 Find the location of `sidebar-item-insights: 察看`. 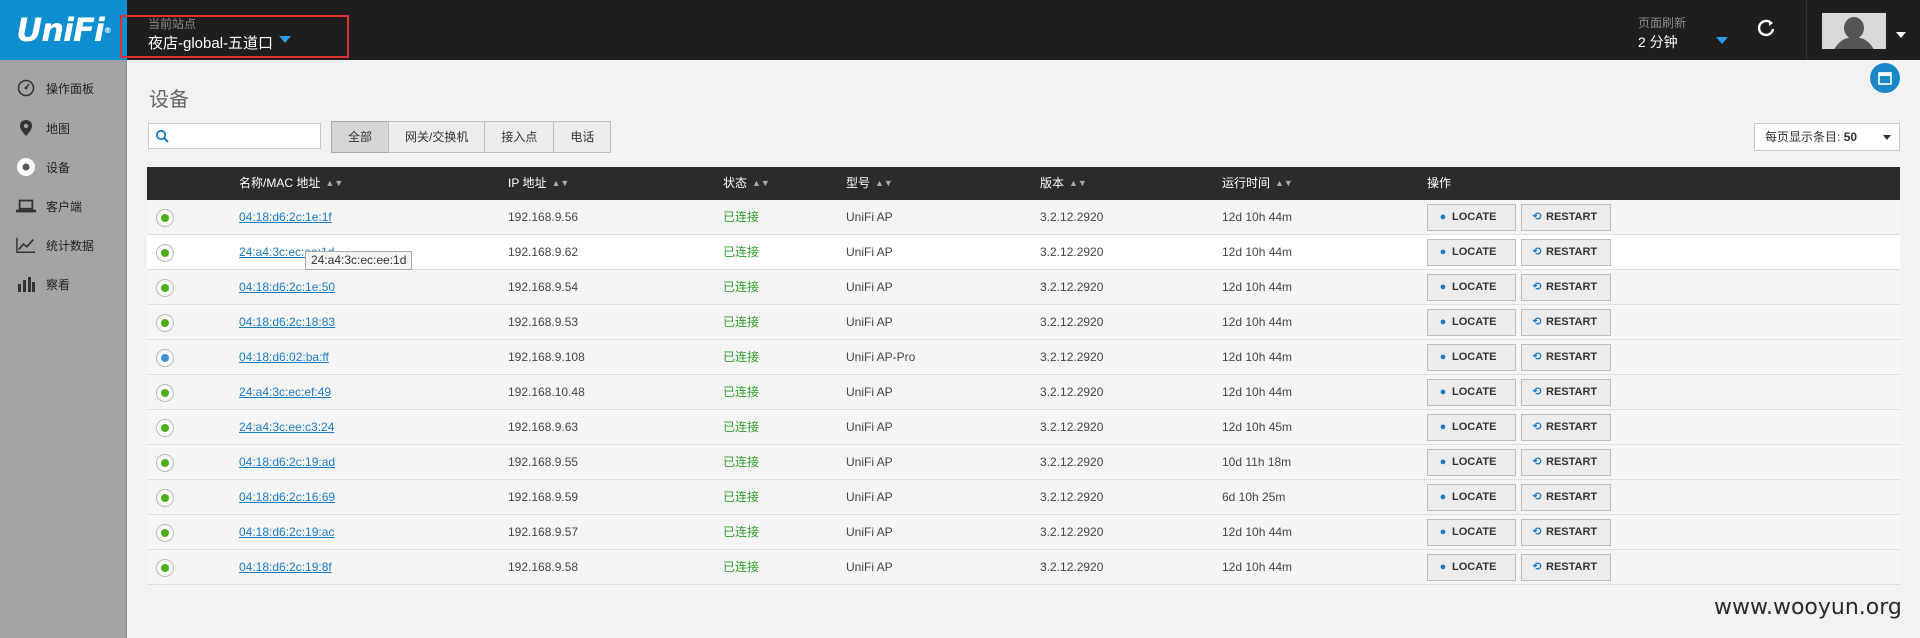

sidebar-item-insights: 察看 is located at coordinates (63, 284).